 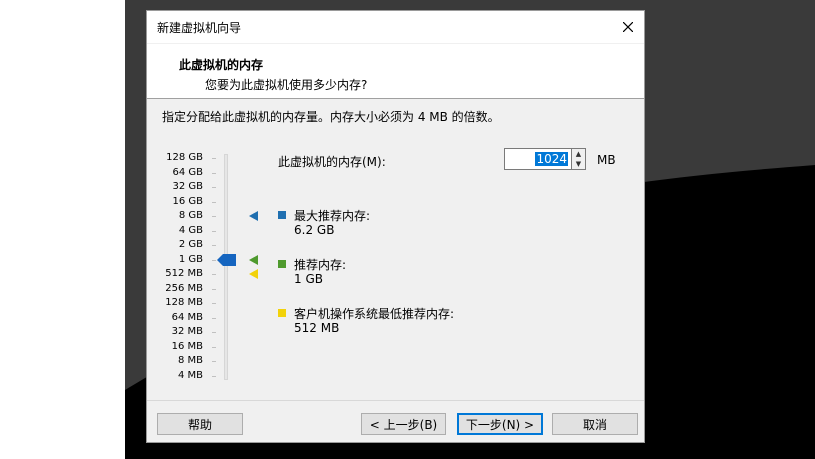 I want to click on next-button: 下一步(N) >, so click(x=500, y=424).